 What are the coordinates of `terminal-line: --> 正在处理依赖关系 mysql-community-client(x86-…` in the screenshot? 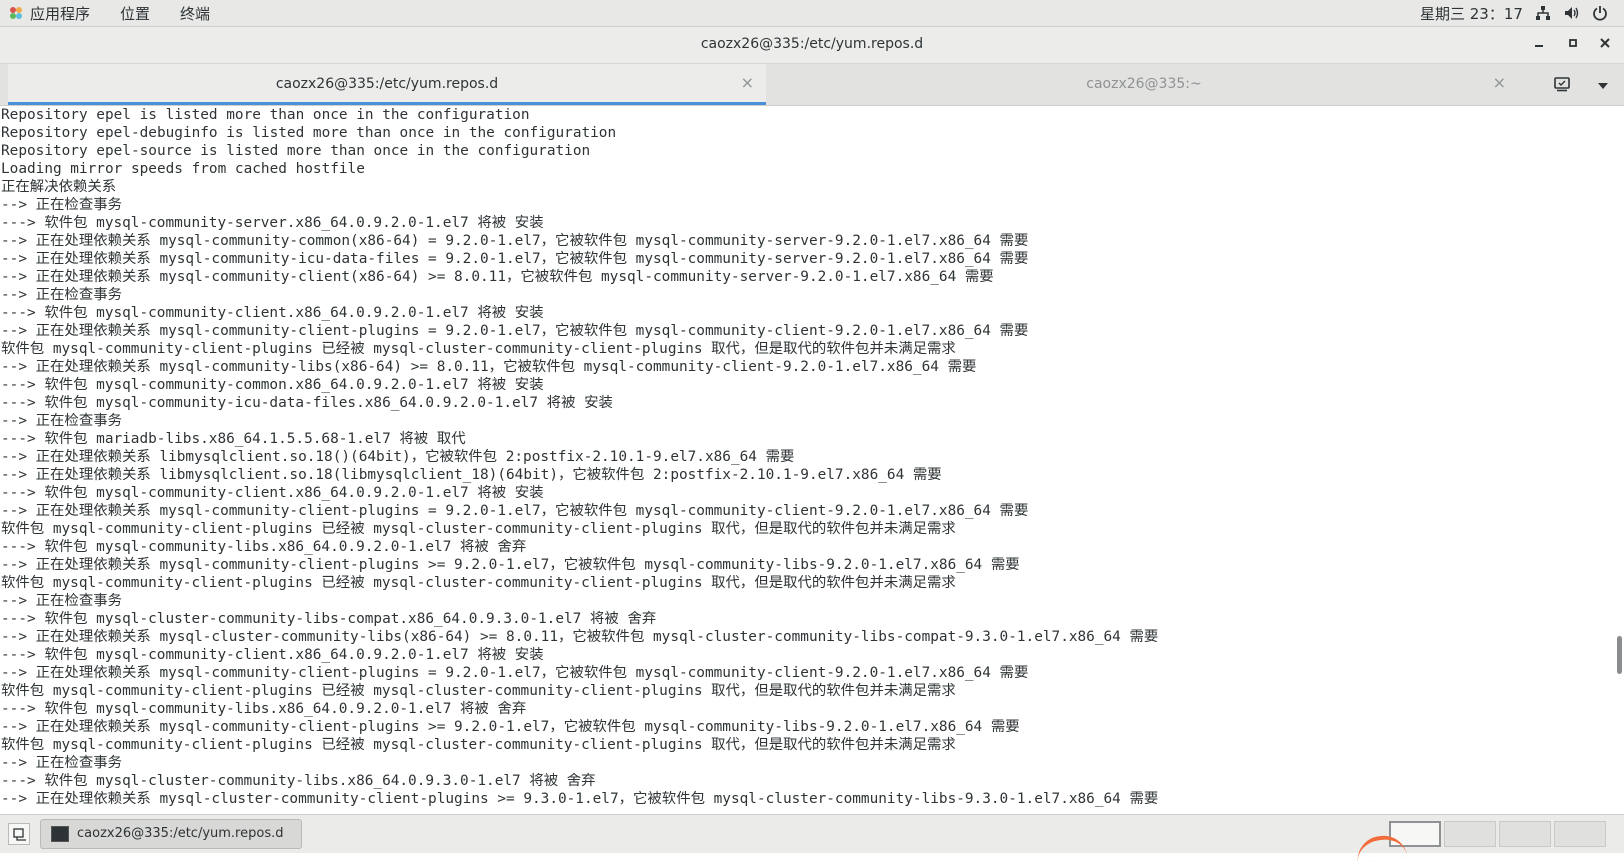 It's located at (497, 277).